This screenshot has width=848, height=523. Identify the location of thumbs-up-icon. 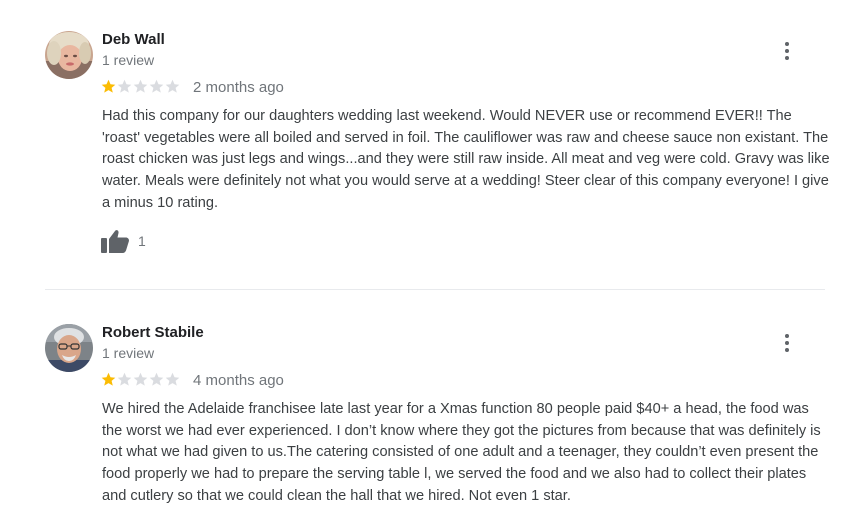
(115, 241).